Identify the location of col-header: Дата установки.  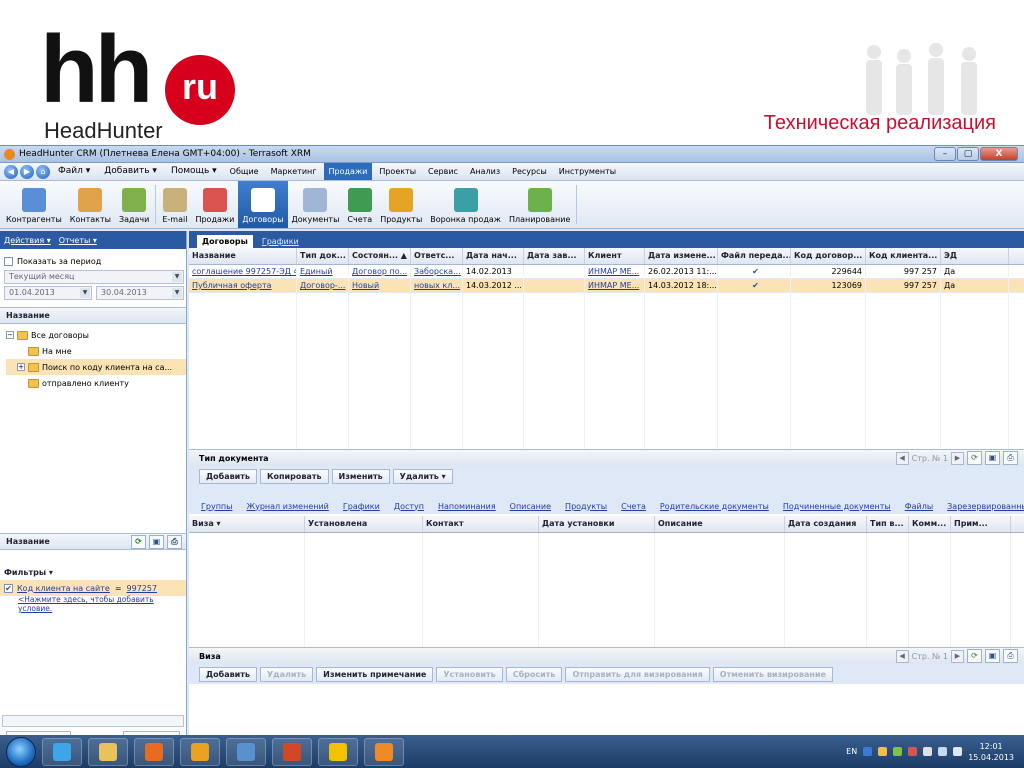
(597, 524).